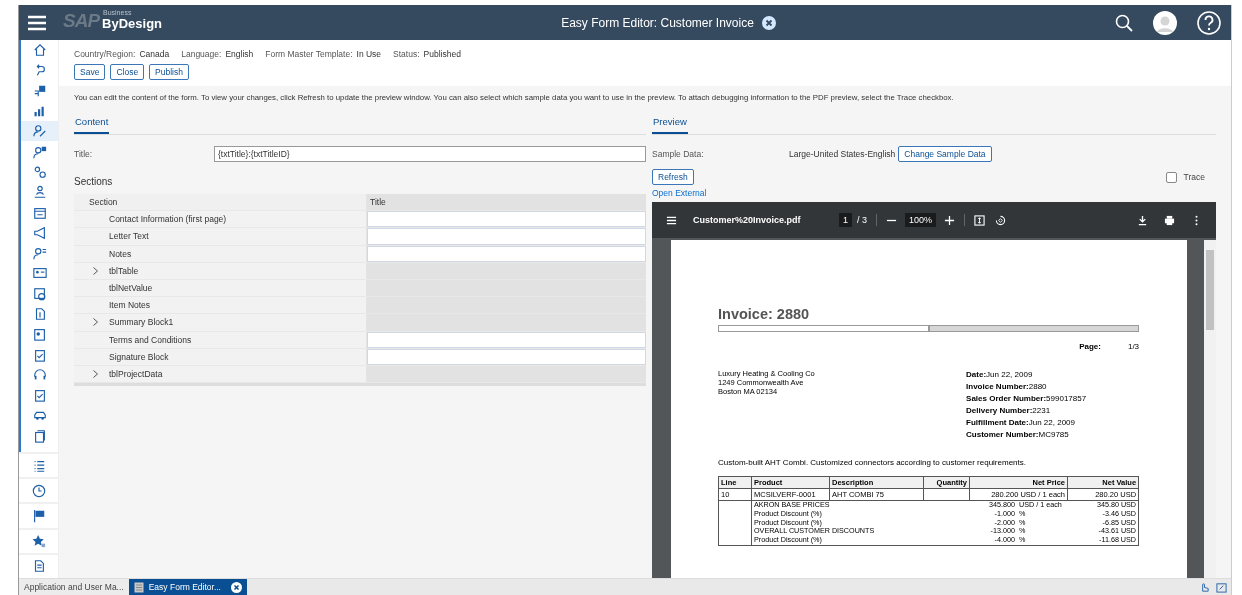  What do you see at coordinates (1204, 587) in the screenshot?
I see `hand-pointer-icon` at bounding box center [1204, 587].